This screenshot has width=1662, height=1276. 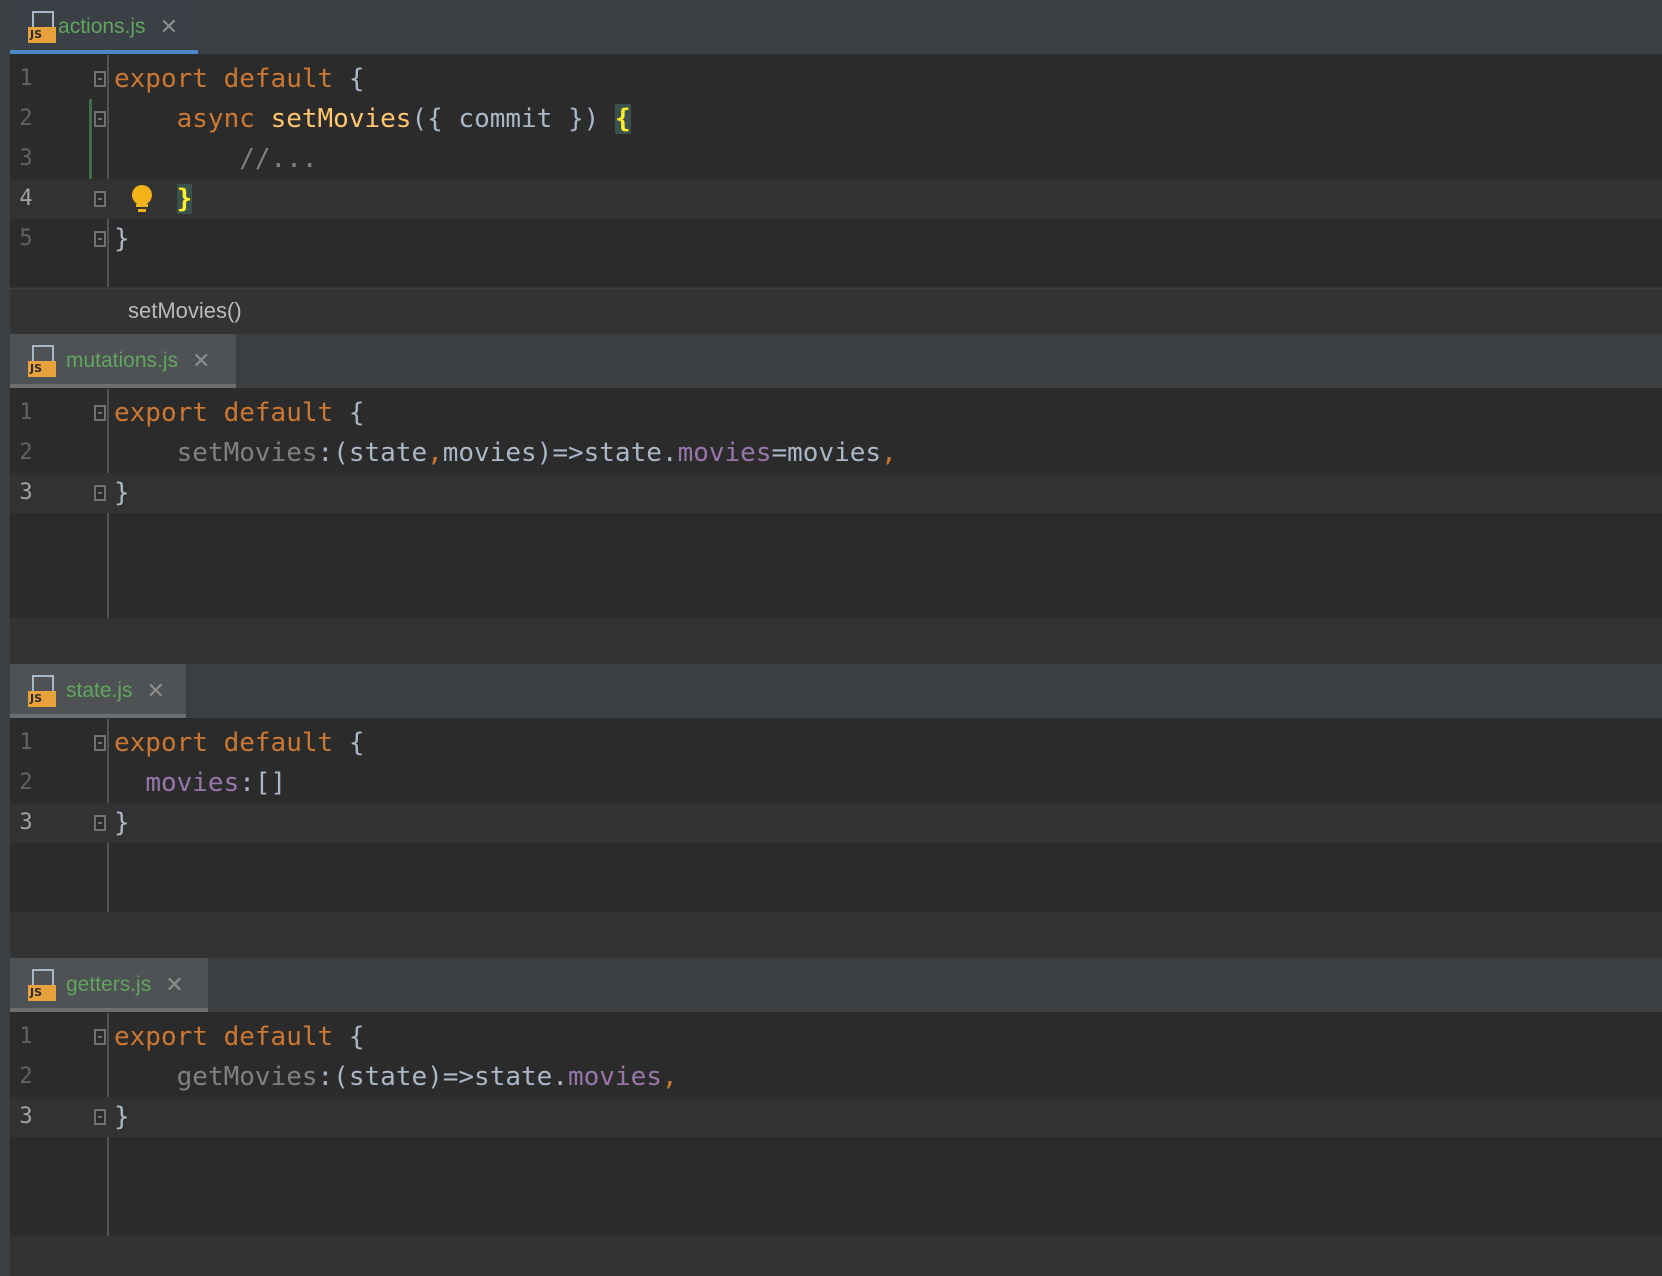 What do you see at coordinates (836, 199) in the screenshot?
I see `code-line-current: 4 }` at bounding box center [836, 199].